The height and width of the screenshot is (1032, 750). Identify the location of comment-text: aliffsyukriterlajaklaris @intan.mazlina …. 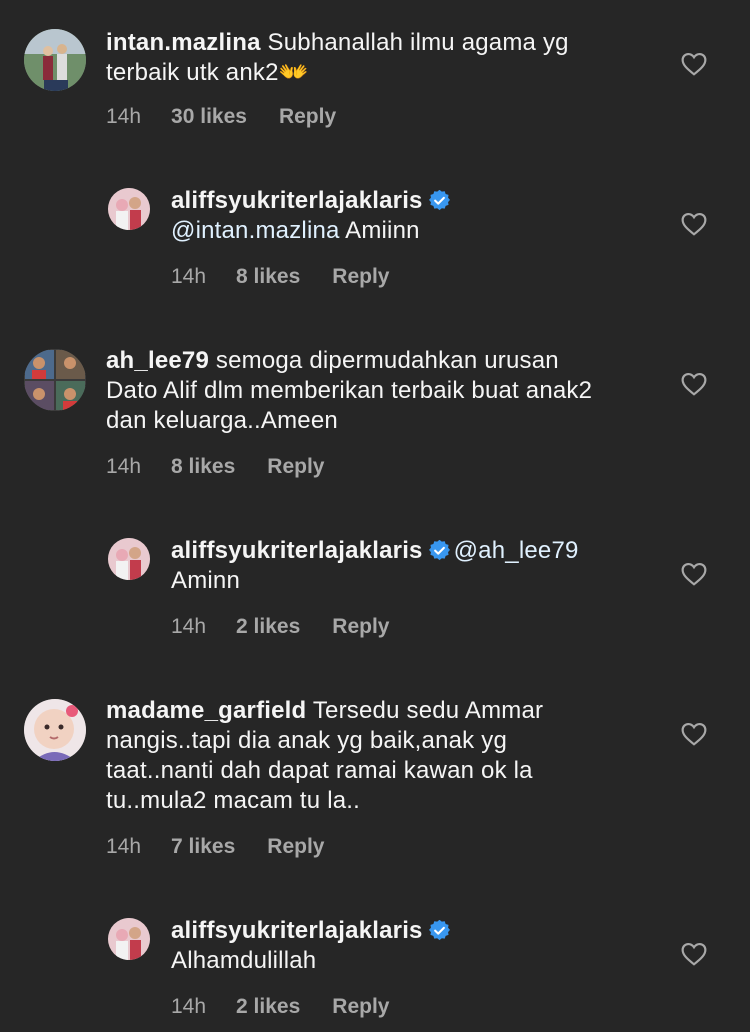
(421, 216).